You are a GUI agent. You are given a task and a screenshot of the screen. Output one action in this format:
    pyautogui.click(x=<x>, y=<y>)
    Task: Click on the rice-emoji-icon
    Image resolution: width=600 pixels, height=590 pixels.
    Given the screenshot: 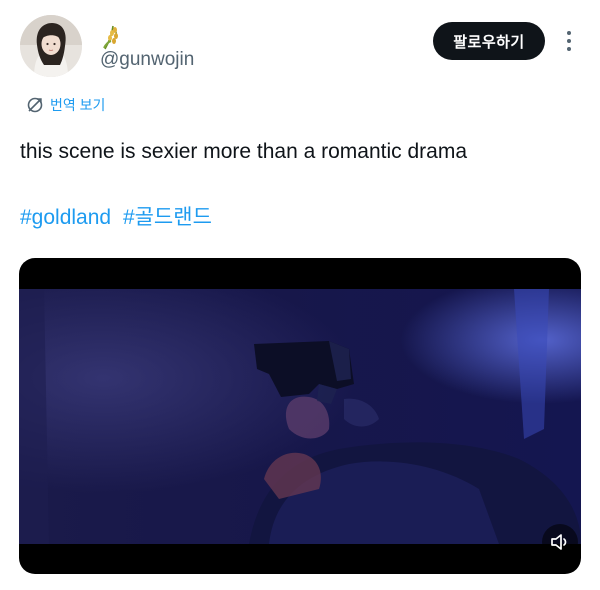 What is the action you would take?
    pyautogui.click(x=112, y=37)
    